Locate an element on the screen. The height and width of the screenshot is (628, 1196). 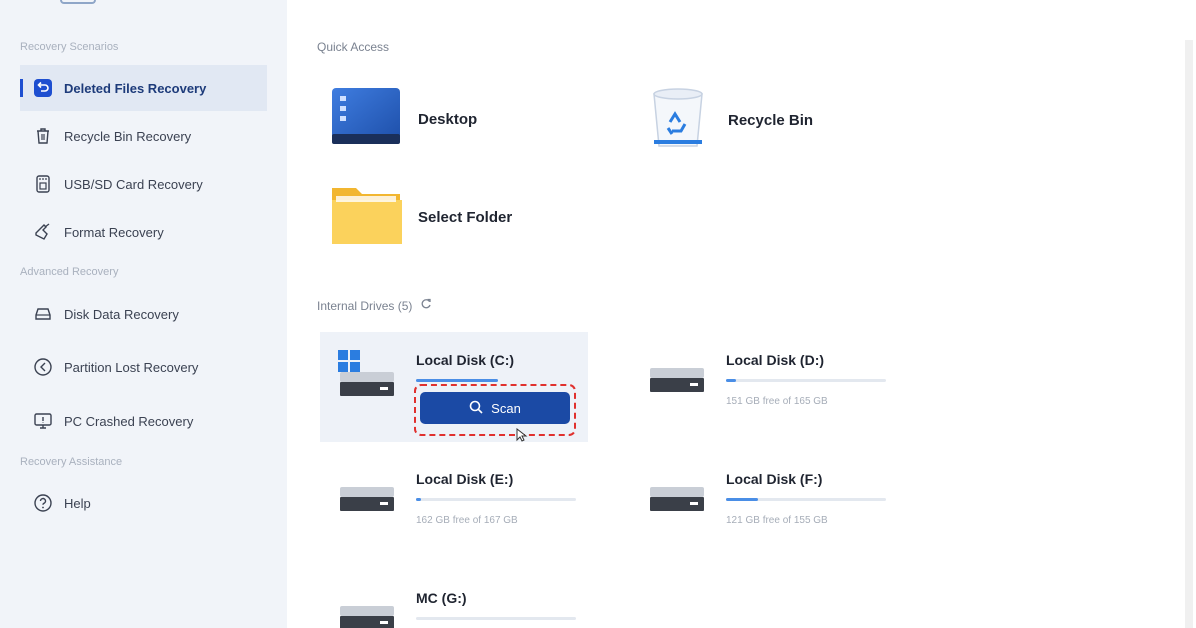
scrollbar-track is located at coordinates (1189, 334).